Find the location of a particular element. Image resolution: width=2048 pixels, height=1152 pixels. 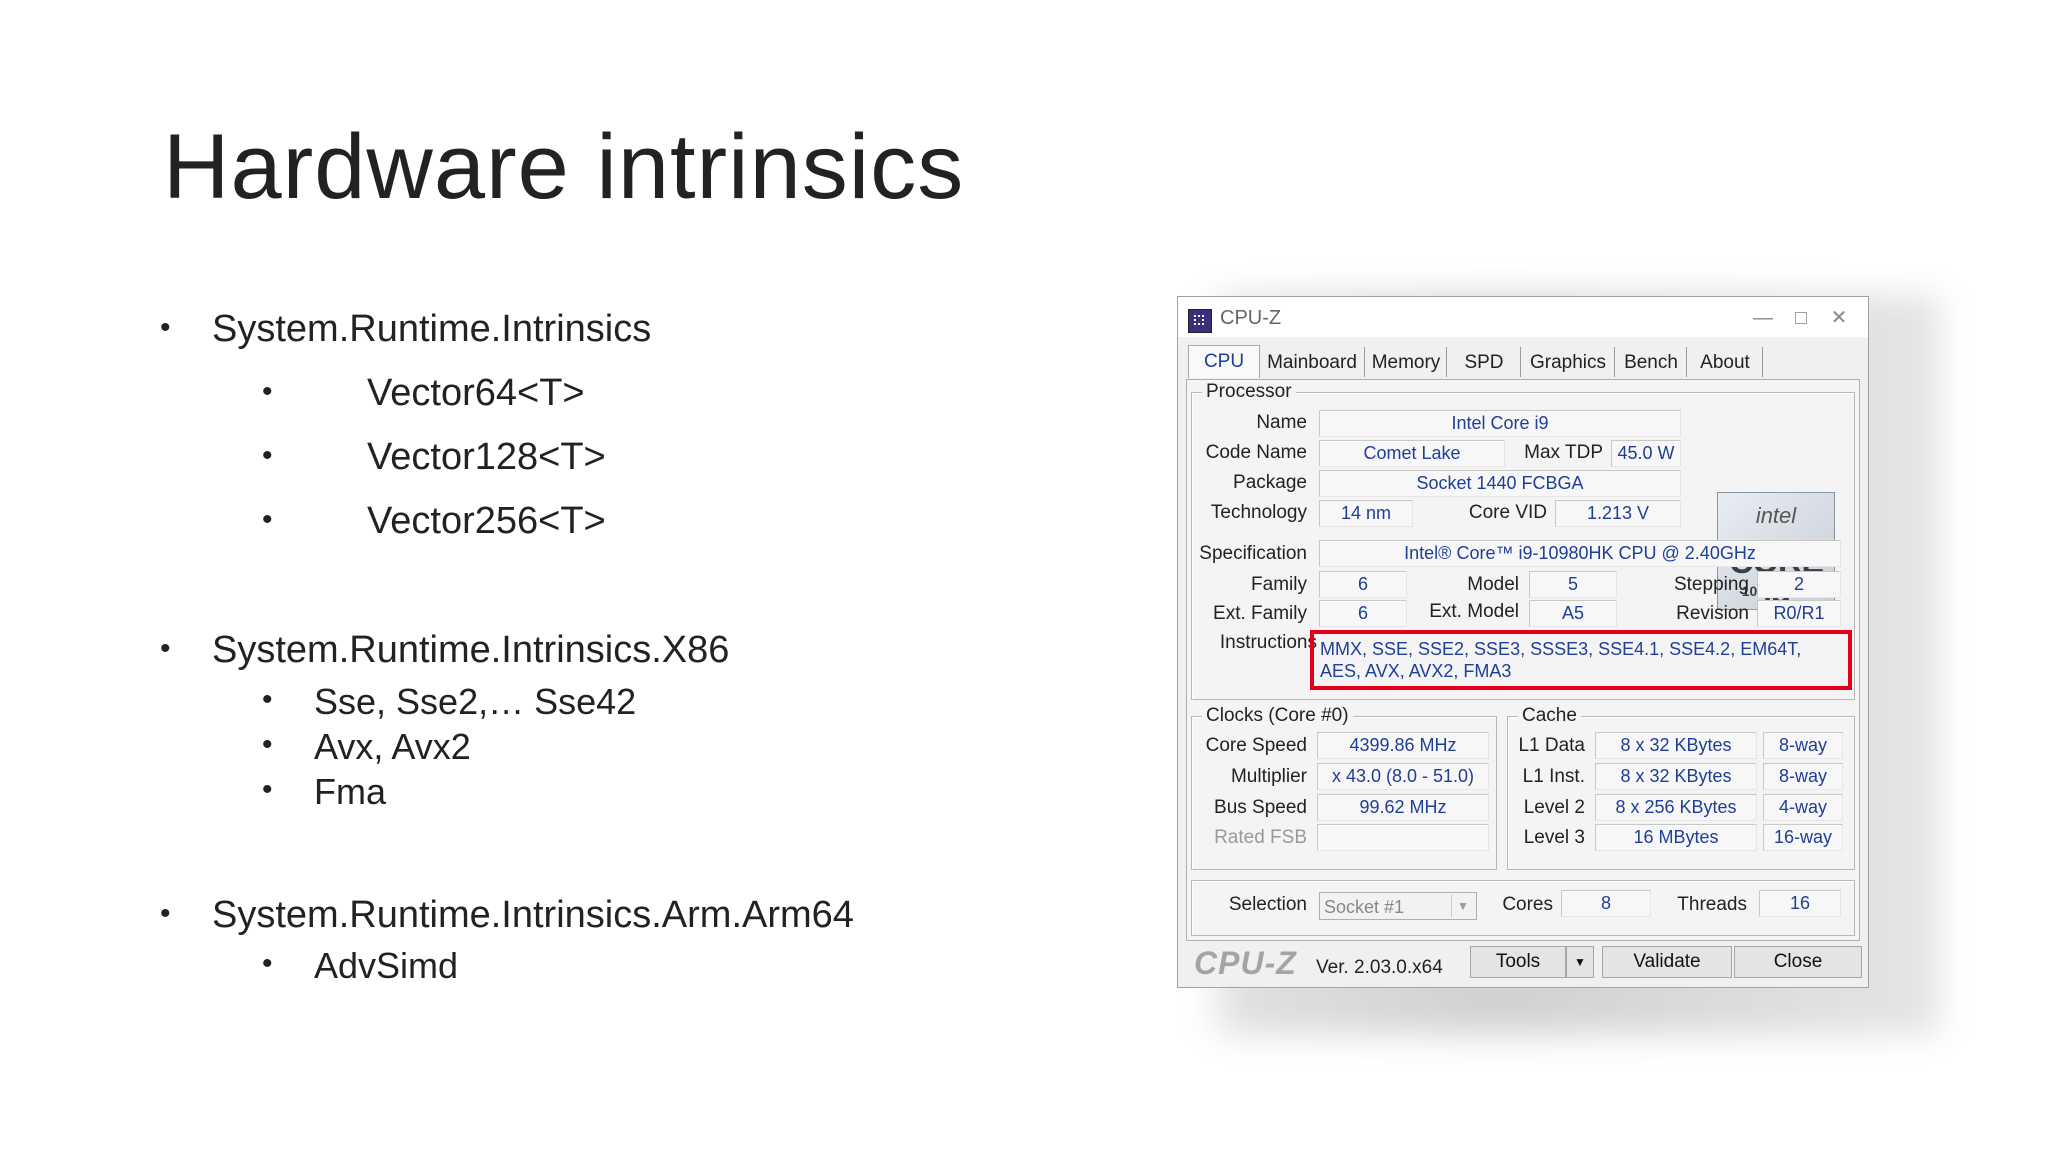

bullet-sse: Sse, Sse2,… Sse42 is located at coordinates (475, 701).